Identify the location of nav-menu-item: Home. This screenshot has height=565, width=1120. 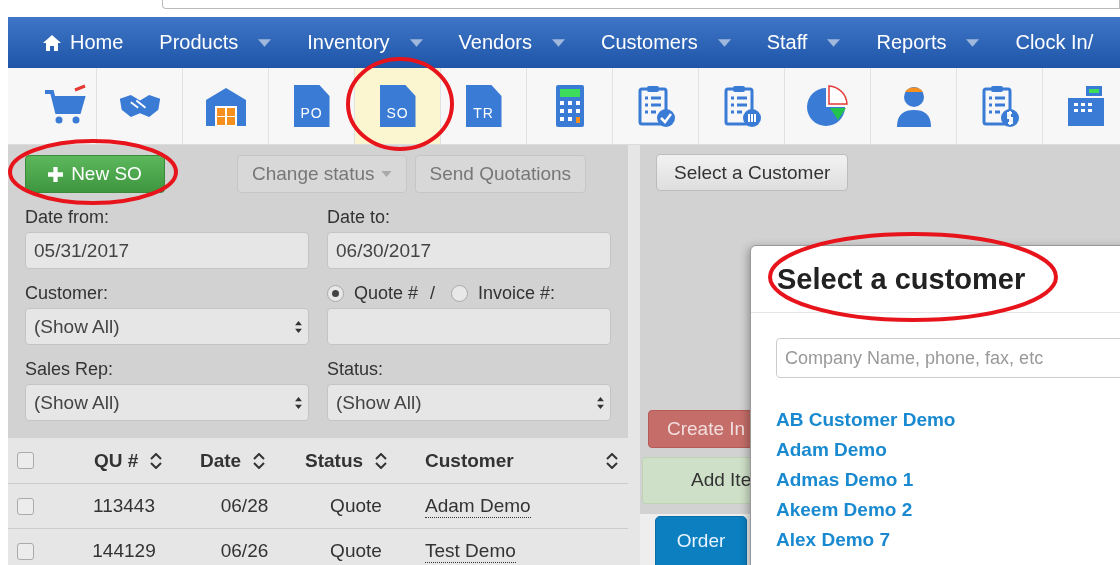
(83, 42).